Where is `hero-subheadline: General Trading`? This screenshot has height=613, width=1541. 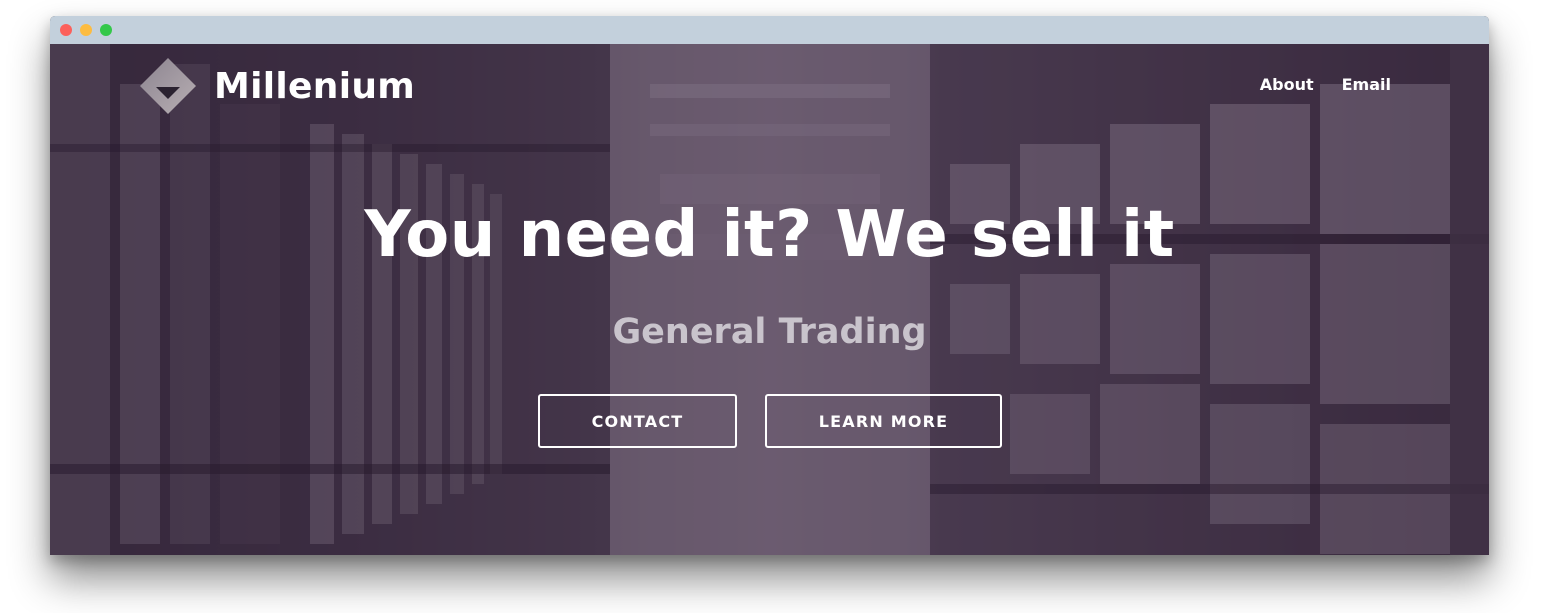 hero-subheadline: General Trading is located at coordinates (769, 332).